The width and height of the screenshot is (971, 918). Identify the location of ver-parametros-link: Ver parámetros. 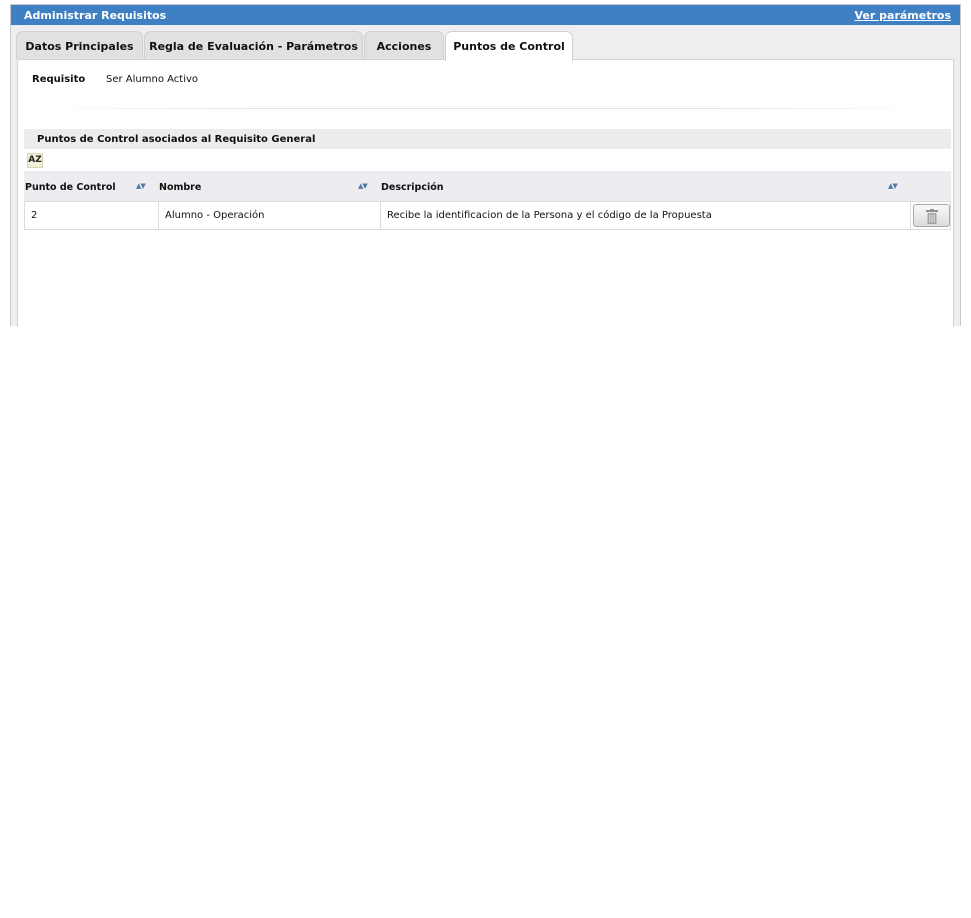
(903, 15).